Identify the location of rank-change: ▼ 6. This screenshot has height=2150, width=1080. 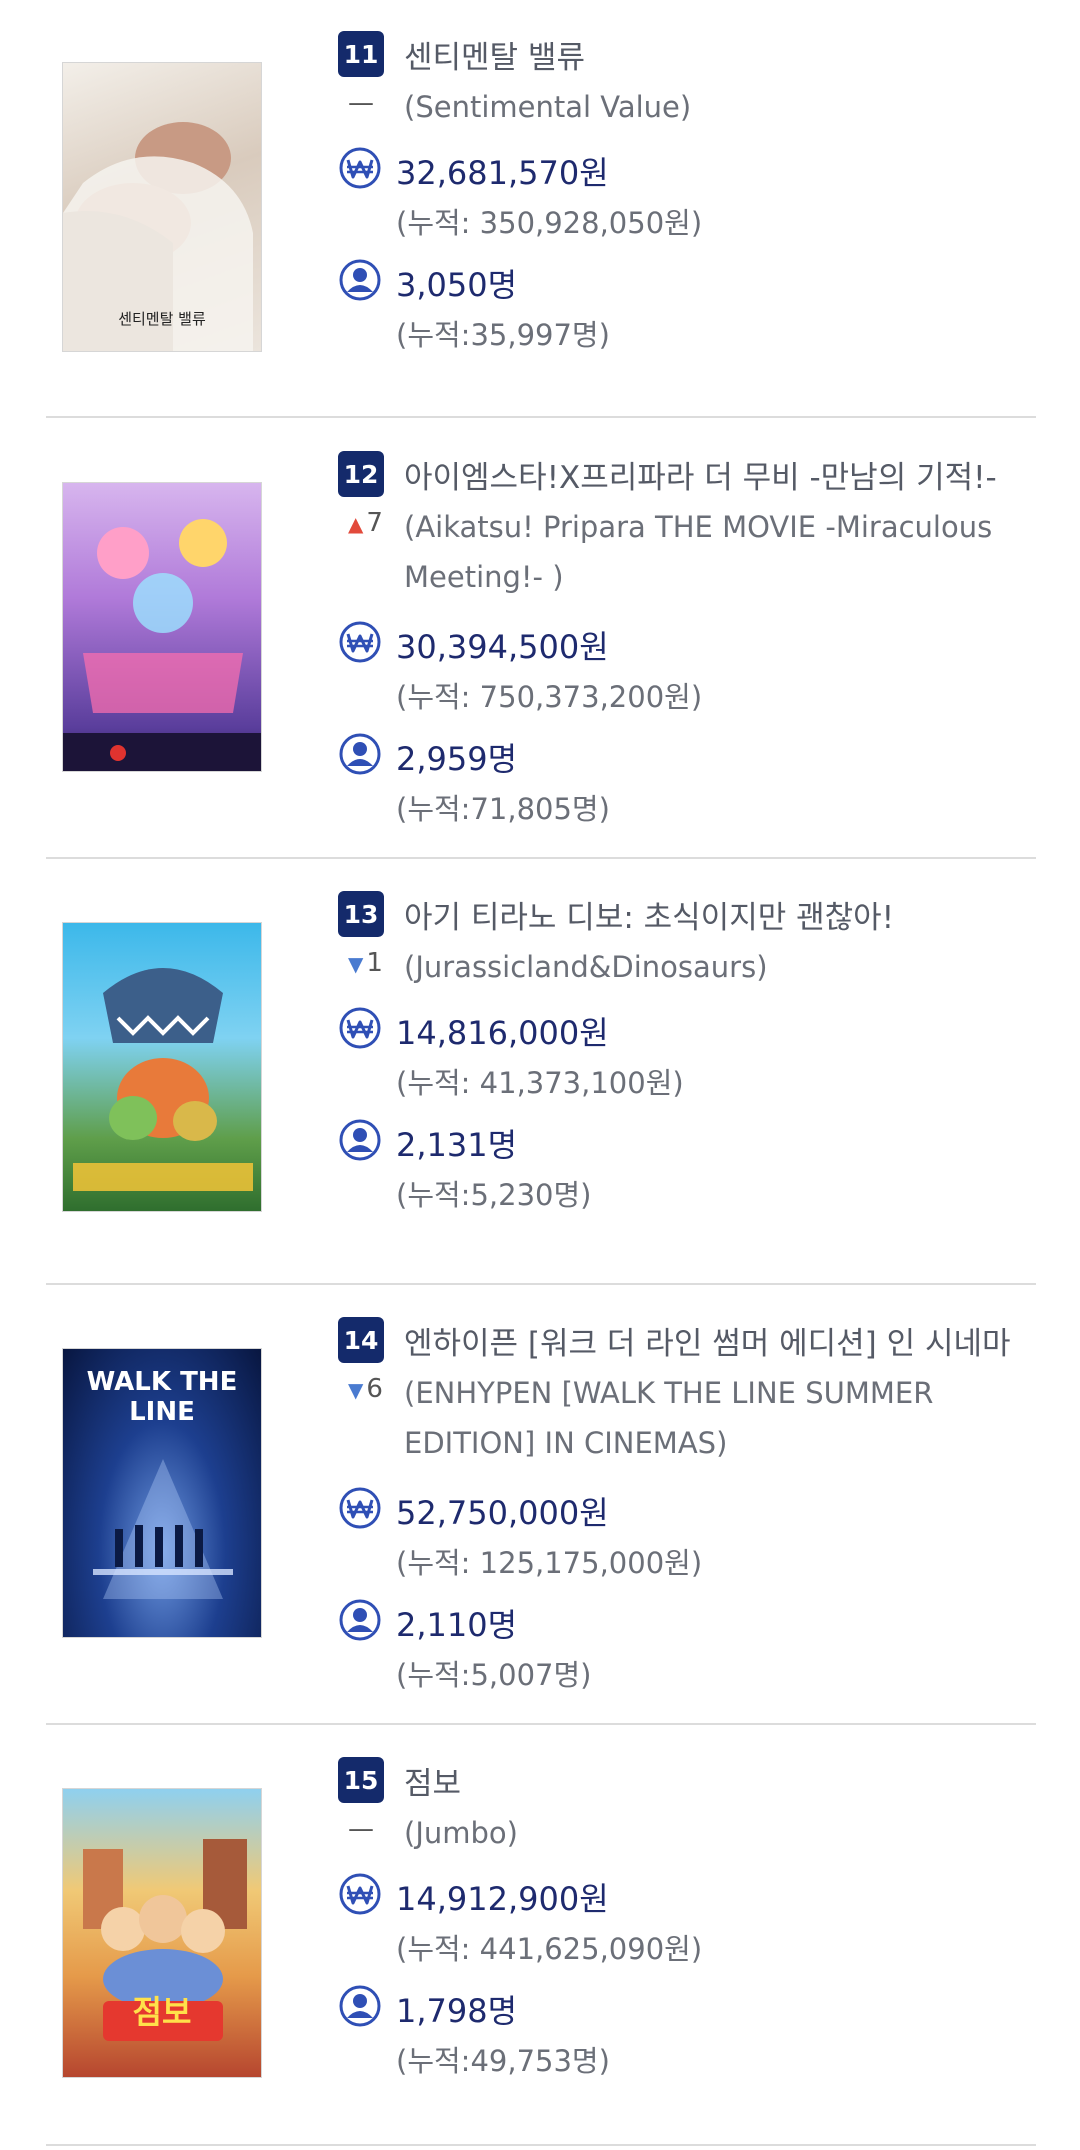
(368, 1389).